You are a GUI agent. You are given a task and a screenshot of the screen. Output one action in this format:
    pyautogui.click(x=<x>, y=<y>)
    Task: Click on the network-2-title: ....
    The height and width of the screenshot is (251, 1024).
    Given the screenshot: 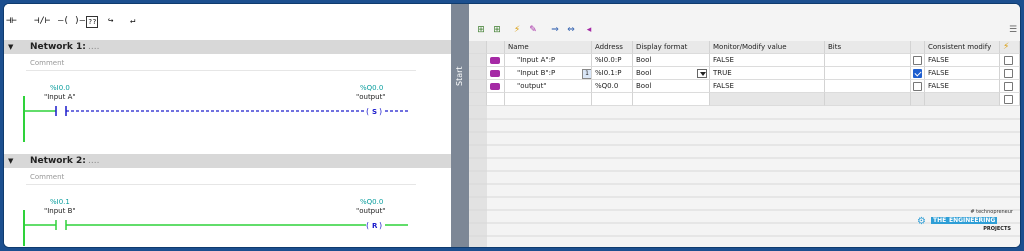 What is the action you would take?
    pyautogui.click(x=93, y=161)
    